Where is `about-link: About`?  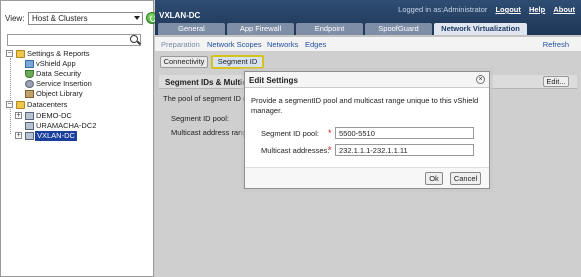 about-link: About is located at coordinates (564, 9).